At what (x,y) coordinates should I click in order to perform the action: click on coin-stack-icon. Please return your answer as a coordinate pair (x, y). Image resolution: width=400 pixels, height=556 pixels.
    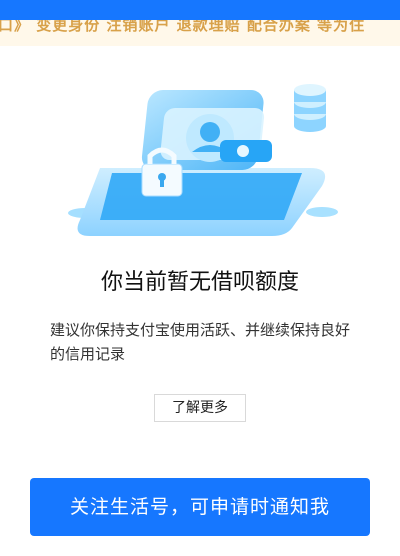
    Looking at the image, I should click on (310, 108).